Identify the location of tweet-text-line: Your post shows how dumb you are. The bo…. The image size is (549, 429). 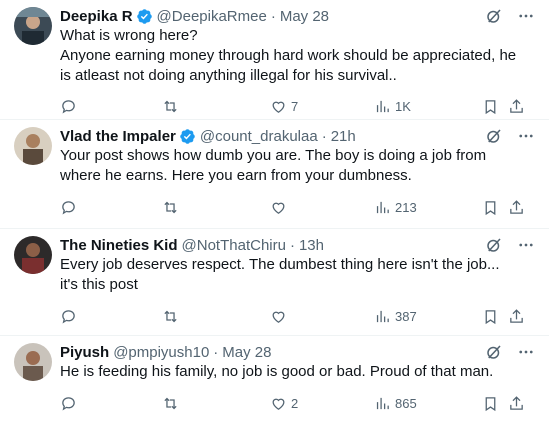
(273, 165).